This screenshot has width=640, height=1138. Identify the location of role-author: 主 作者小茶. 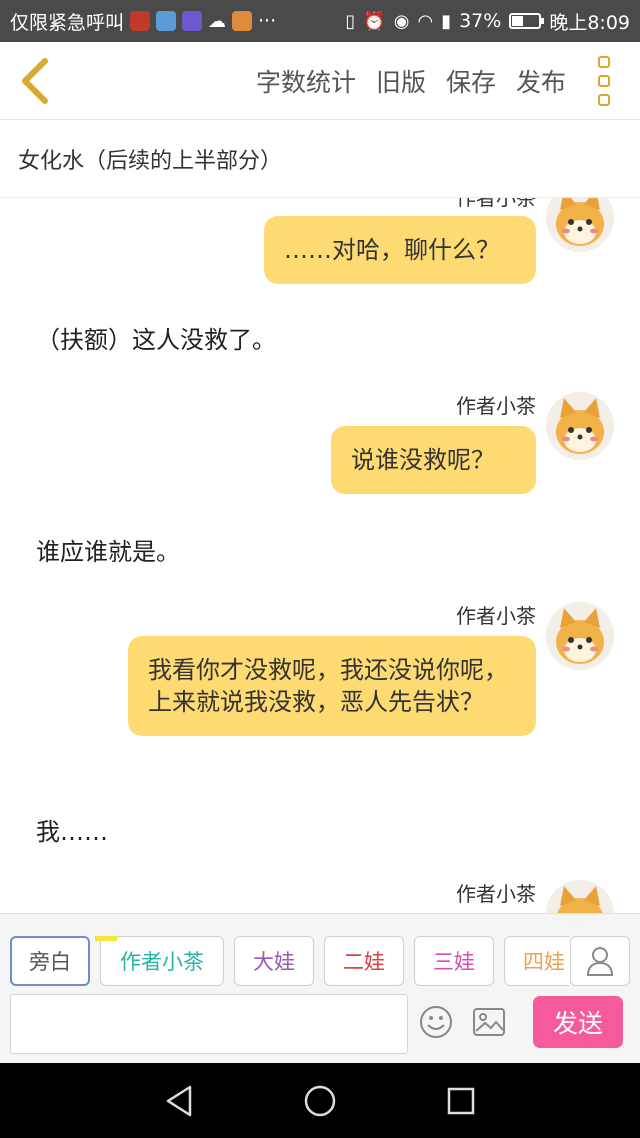
(159, 961).